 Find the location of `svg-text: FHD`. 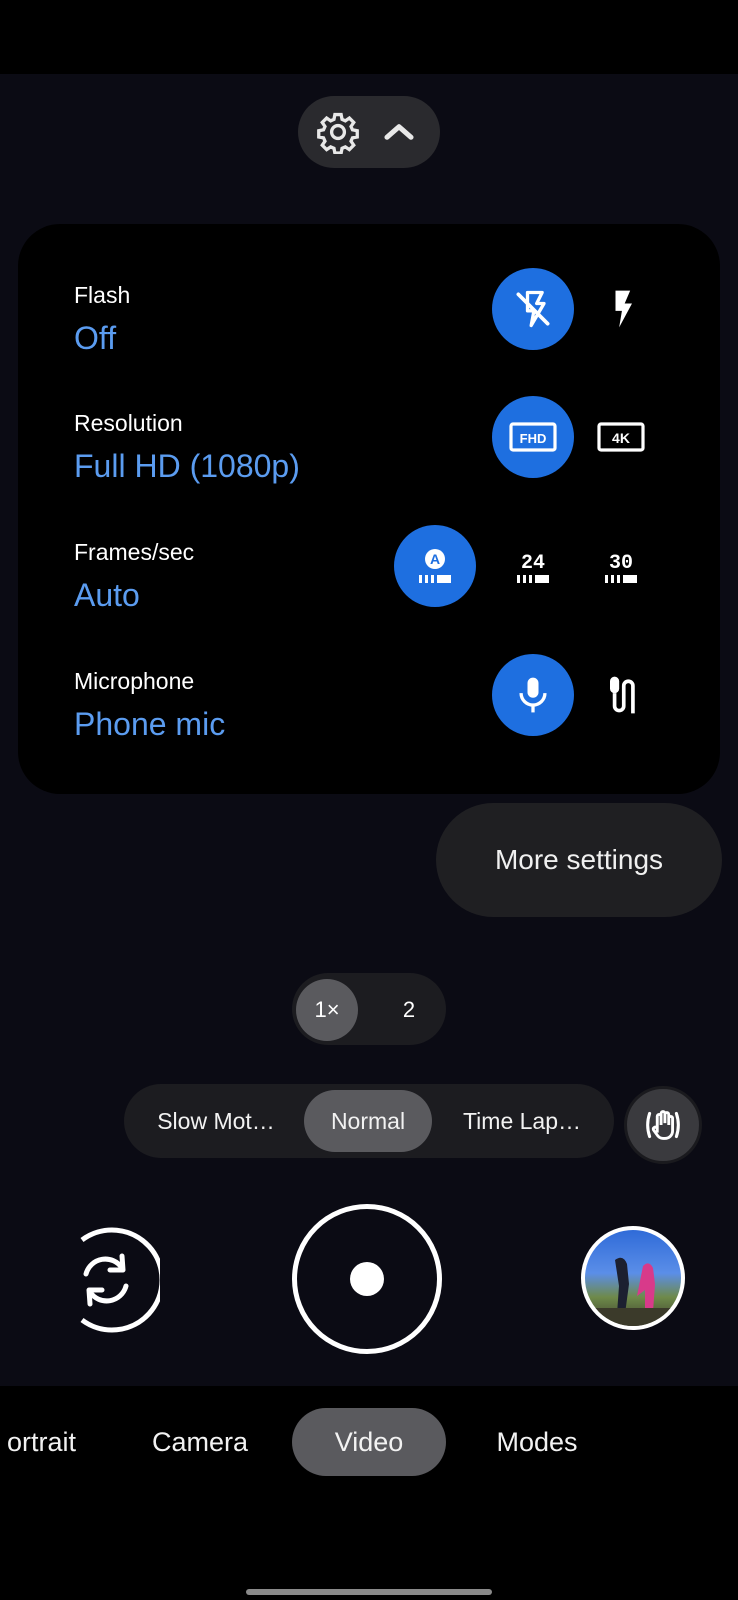

svg-text: FHD is located at coordinates (533, 438).